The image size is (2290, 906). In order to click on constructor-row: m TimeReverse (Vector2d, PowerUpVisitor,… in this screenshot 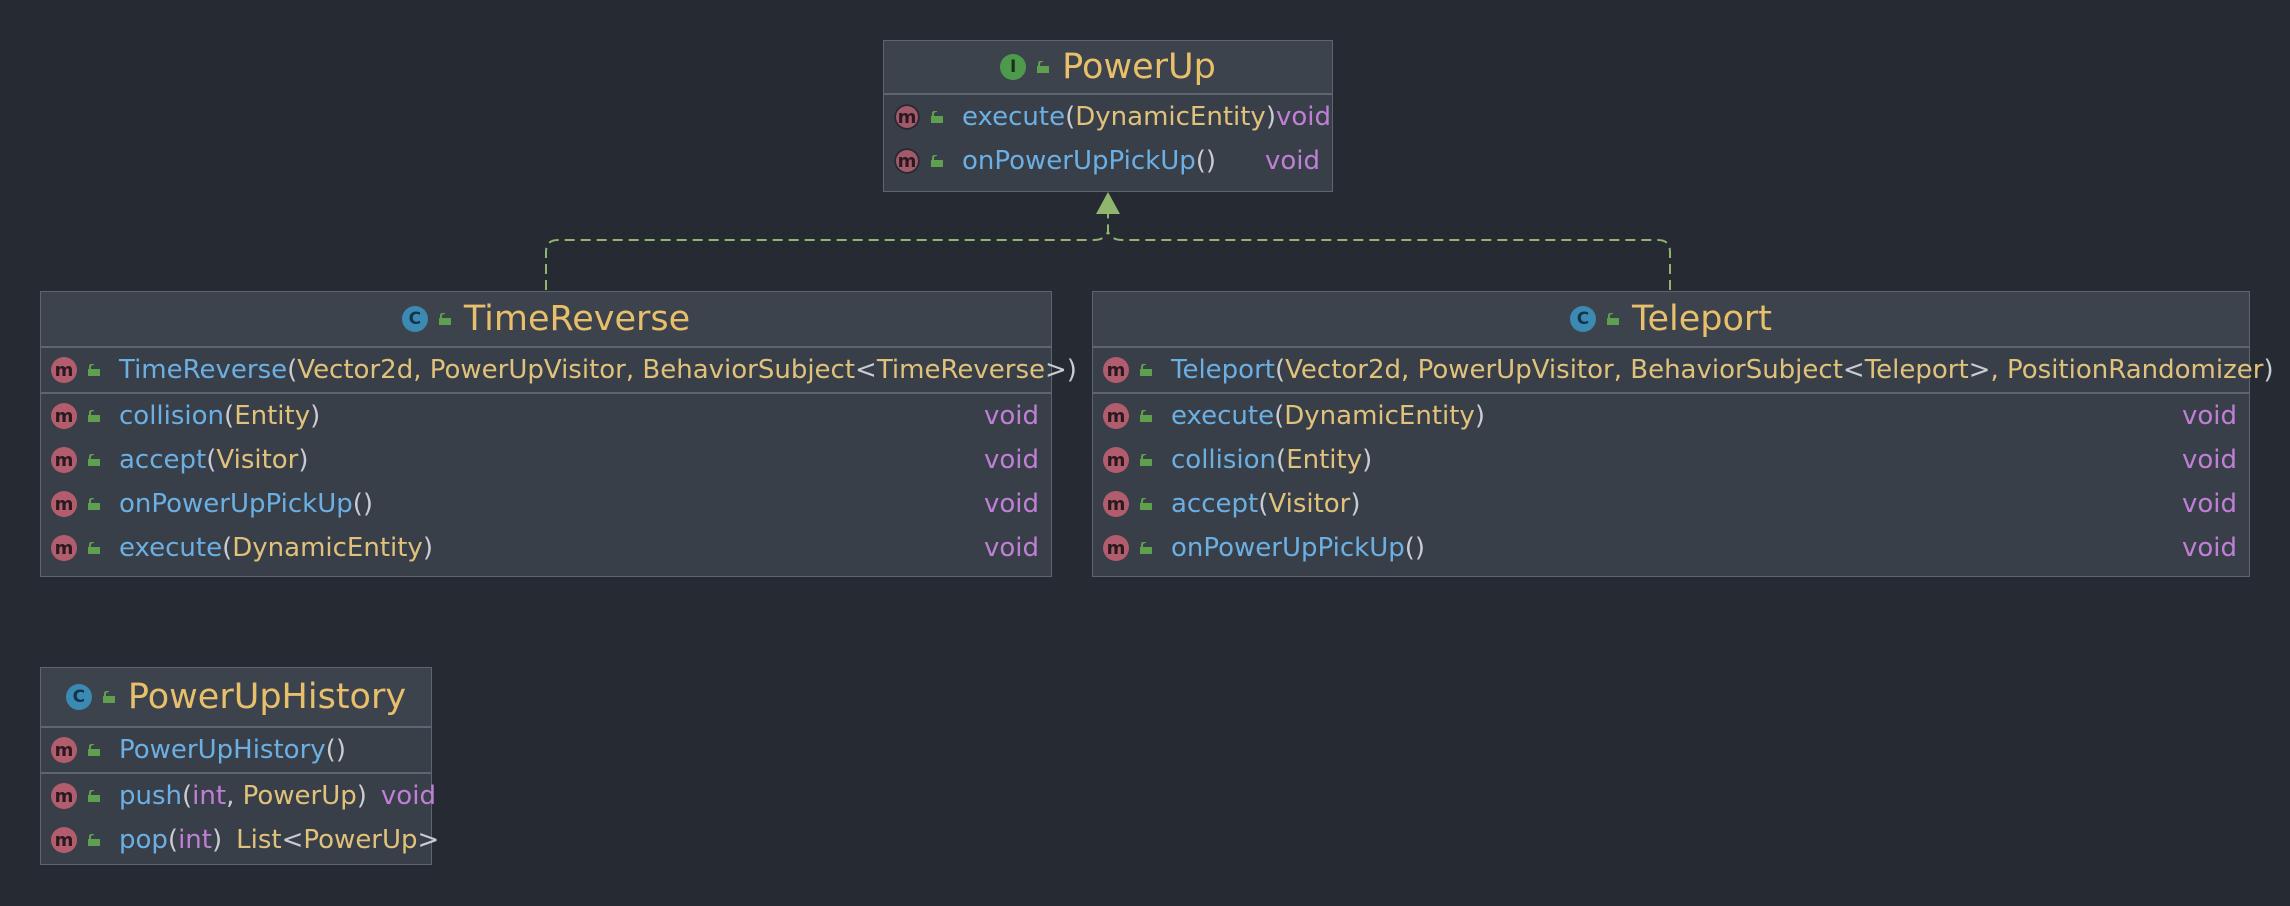, I will do `click(559, 370)`.